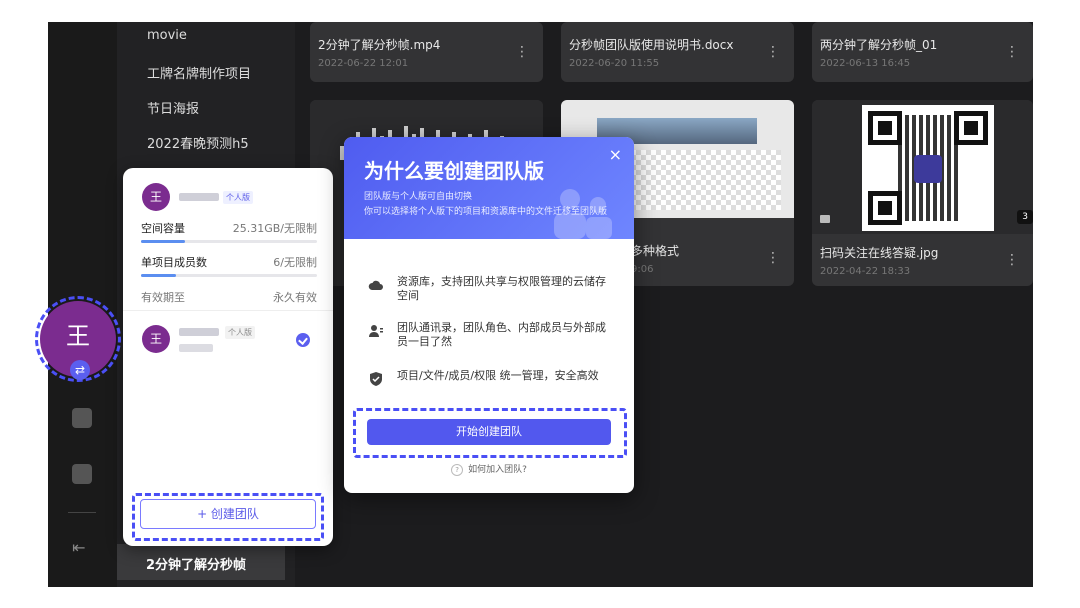 The height and width of the screenshot is (608, 1080). I want to click on app-logo-icon, so click(928, 169).